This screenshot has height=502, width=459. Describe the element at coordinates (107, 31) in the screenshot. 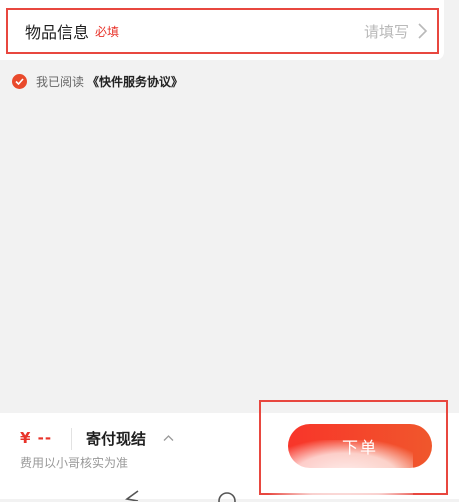

I see `required-tag: 必填` at that location.